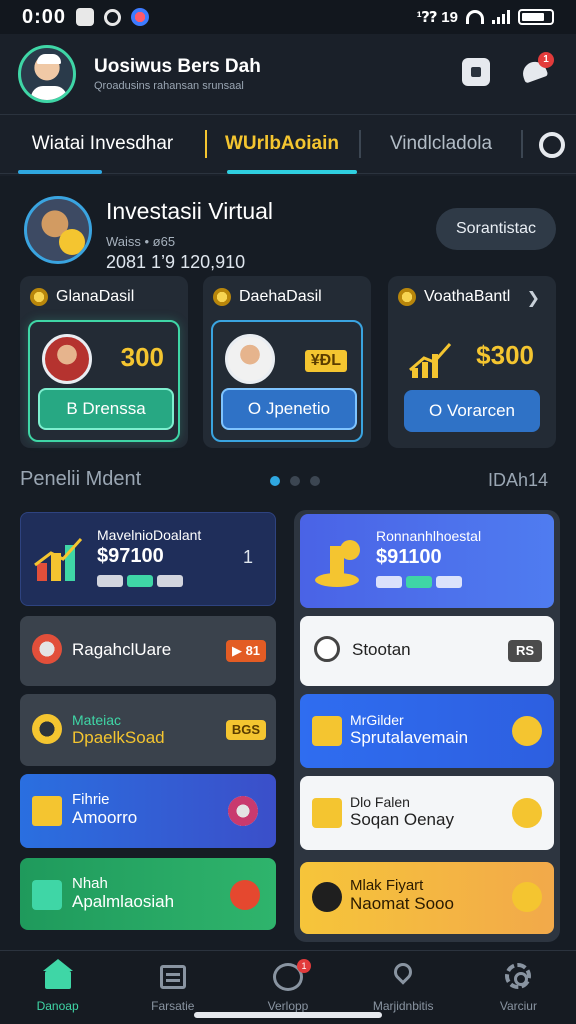 The height and width of the screenshot is (1024, 576). Describe the element at coordinates (90, 883) in the screenshot. I see `item-label: Nhah` at that location.